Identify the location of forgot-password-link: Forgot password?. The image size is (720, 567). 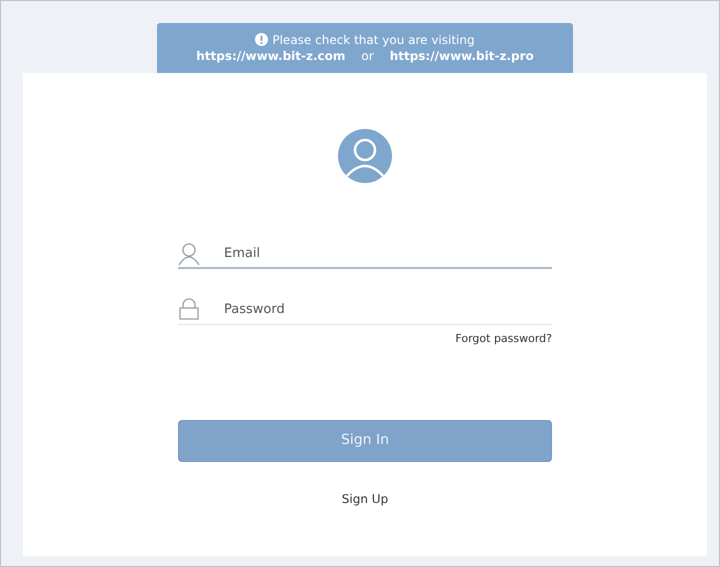
(503, 339).